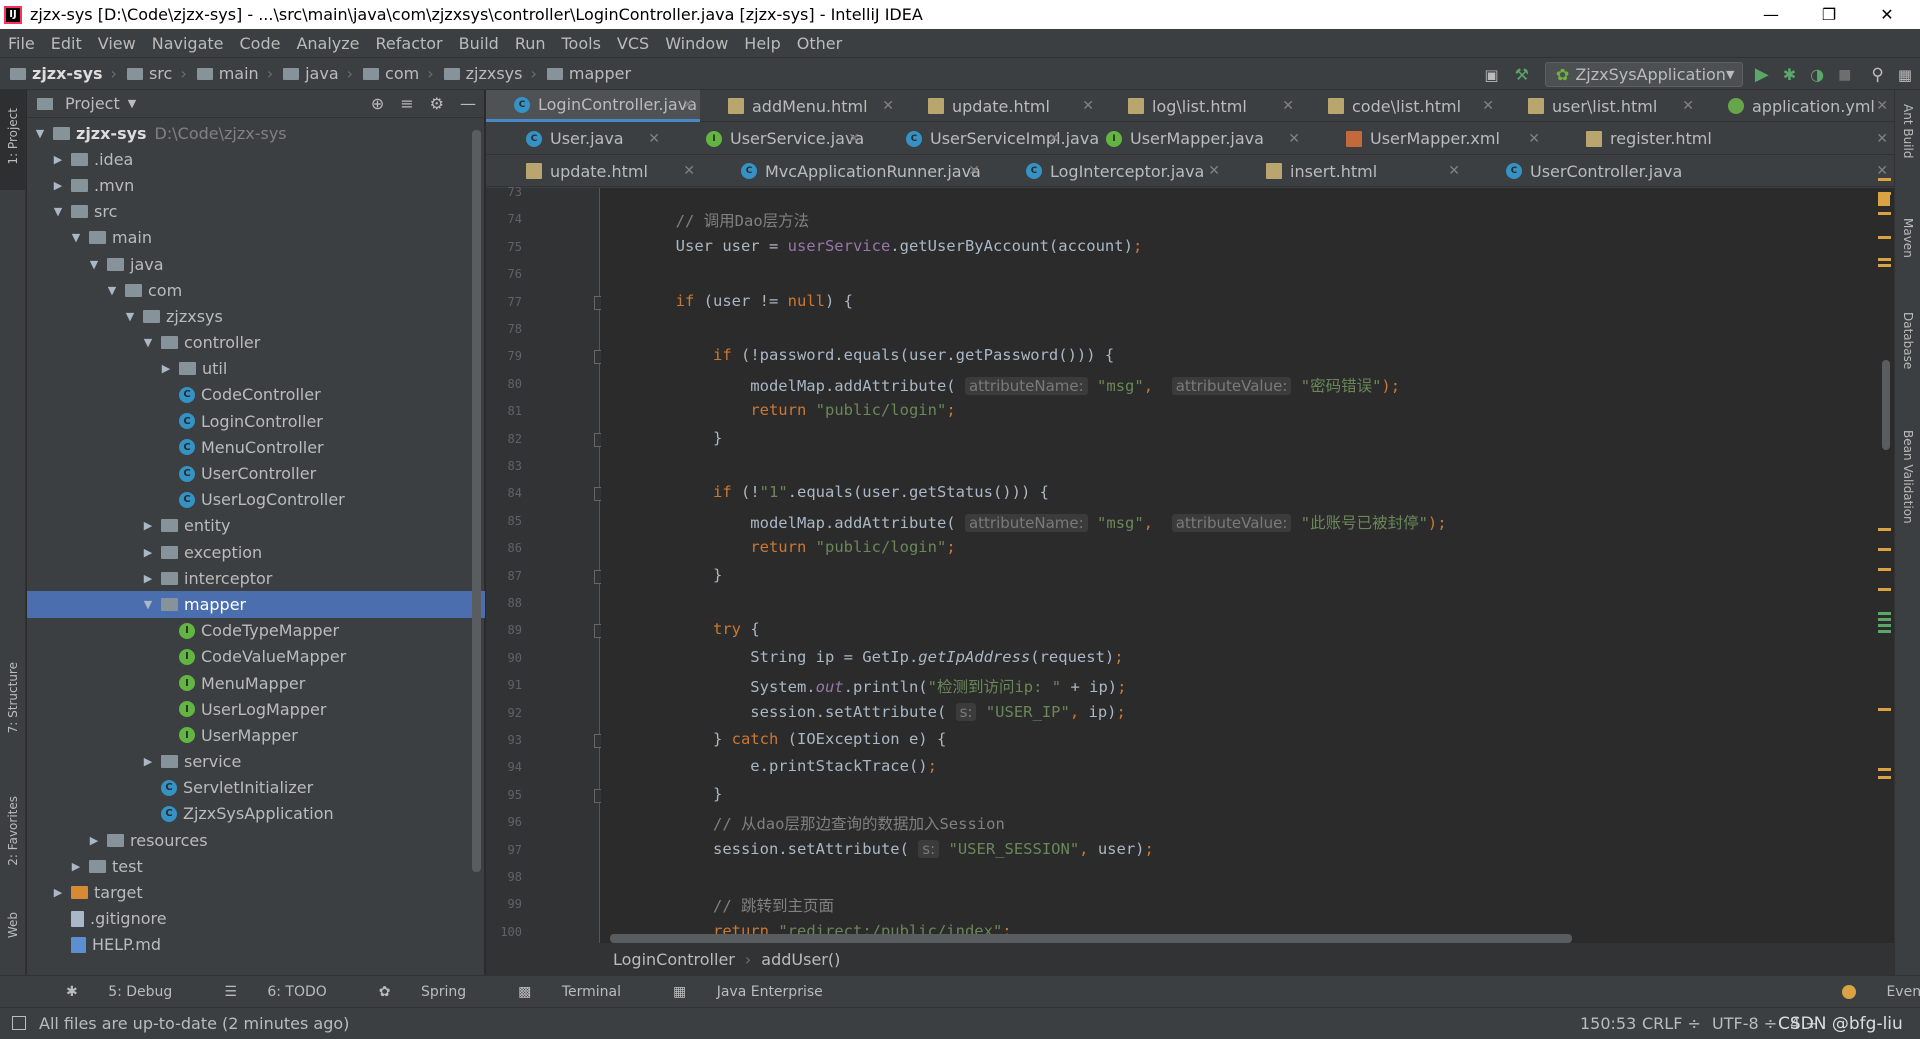 This screenshot has height=1039, width=1920. What do you see at coordinates (256, 421) in the screenshot?
I see `tree-item: C LoginController` at bounding box center [256, 421].